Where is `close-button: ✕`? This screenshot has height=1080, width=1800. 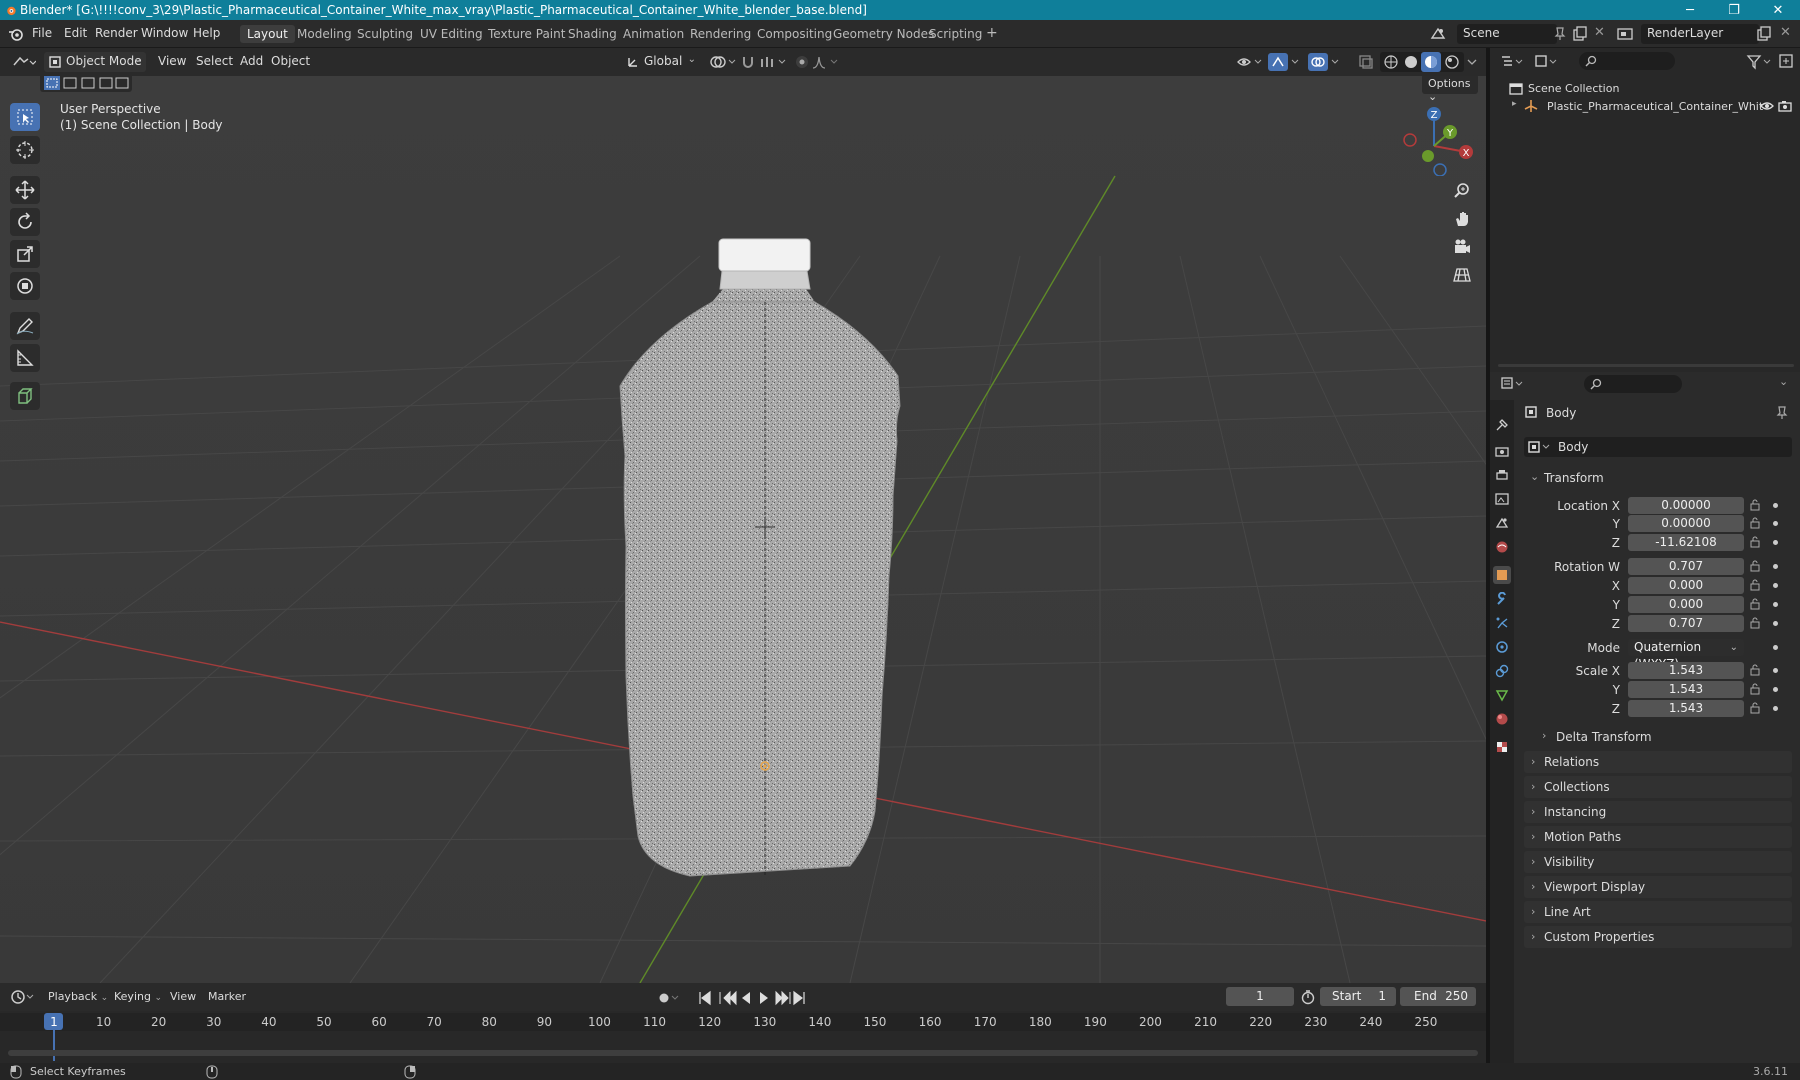 close-button: ✕ is located at coordinates (1778, 10).